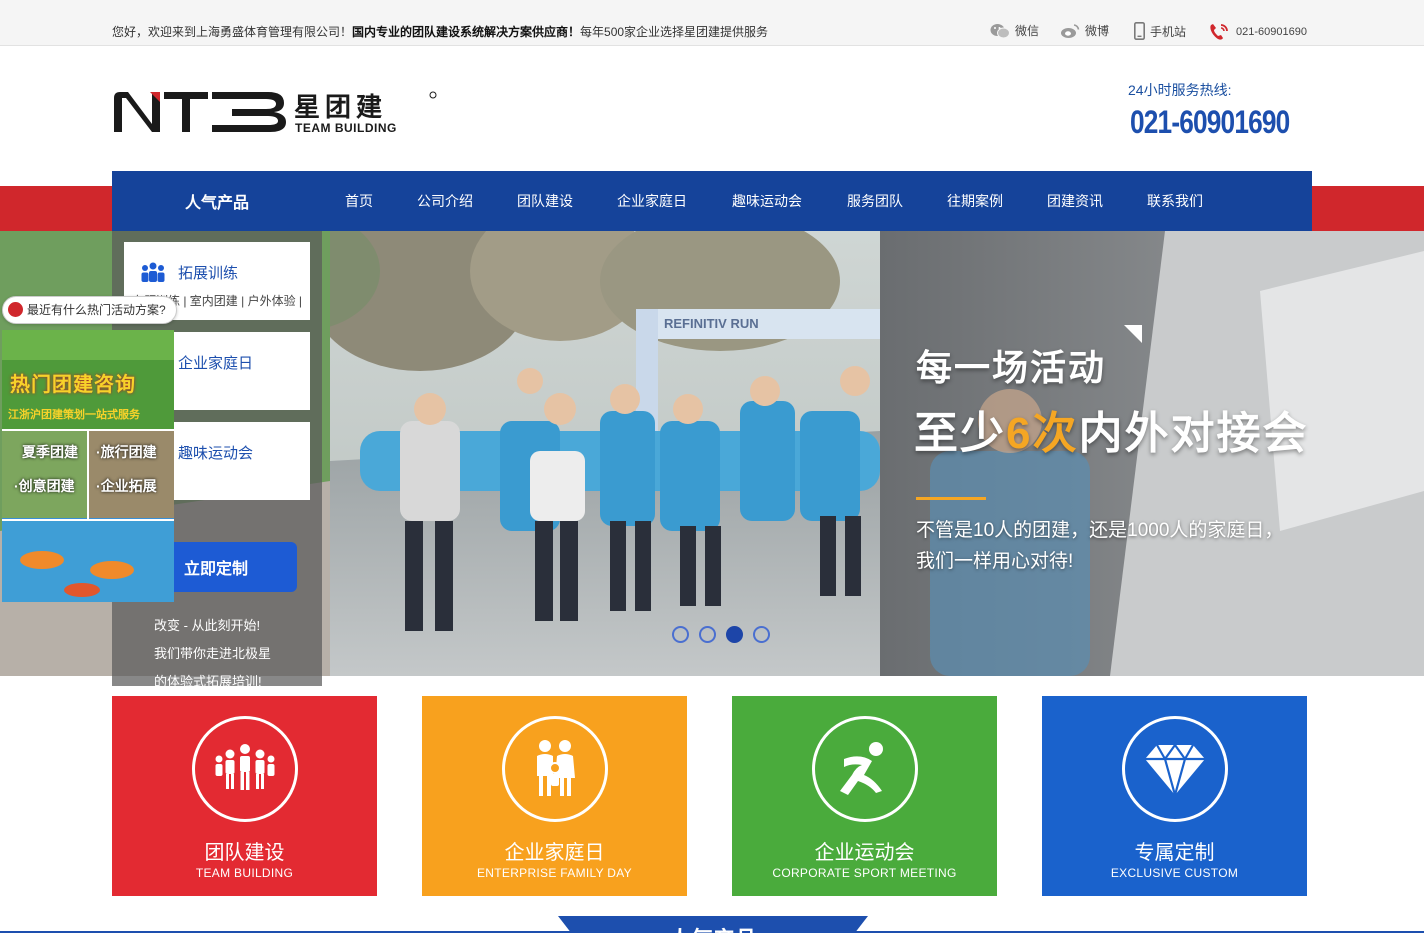 The width and height of the screenshot is (1424, 933). What do you see at coordinates (1175, 201) in the screenshot?
I see `nav-item-contact: 联系我们` at bounding box center [1175, 201].